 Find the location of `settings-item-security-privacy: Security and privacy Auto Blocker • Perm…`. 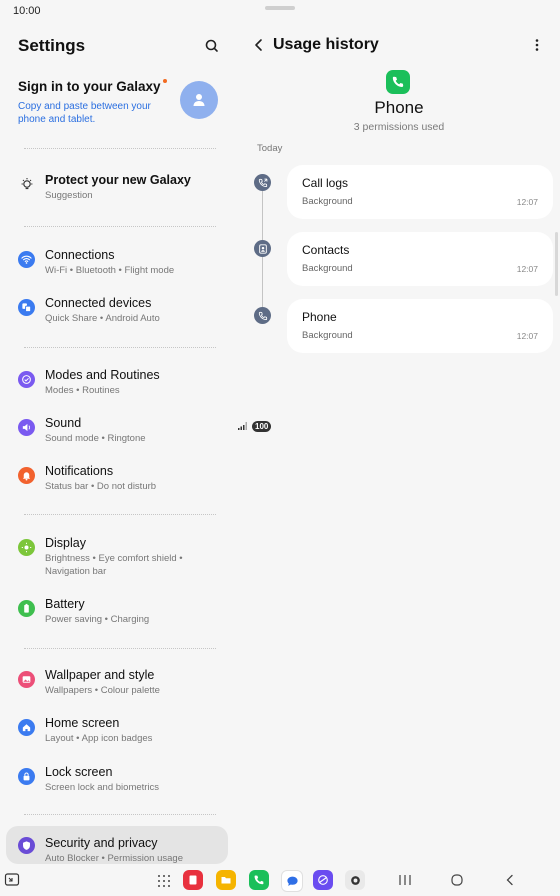

settings-item-security-privacy: Security and privacy Auto Blocker • Perm… is located at coordinates (117, 845).